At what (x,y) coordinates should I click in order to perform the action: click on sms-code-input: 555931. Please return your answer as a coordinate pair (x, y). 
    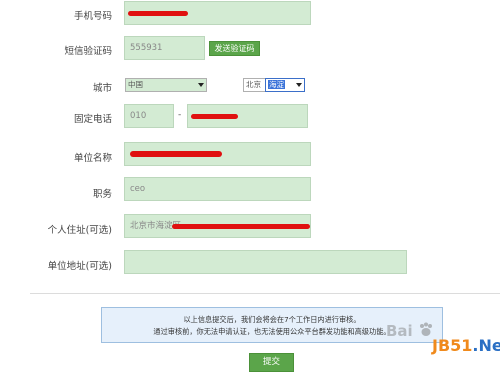
    Looking at the image, I should click on (164, 48).